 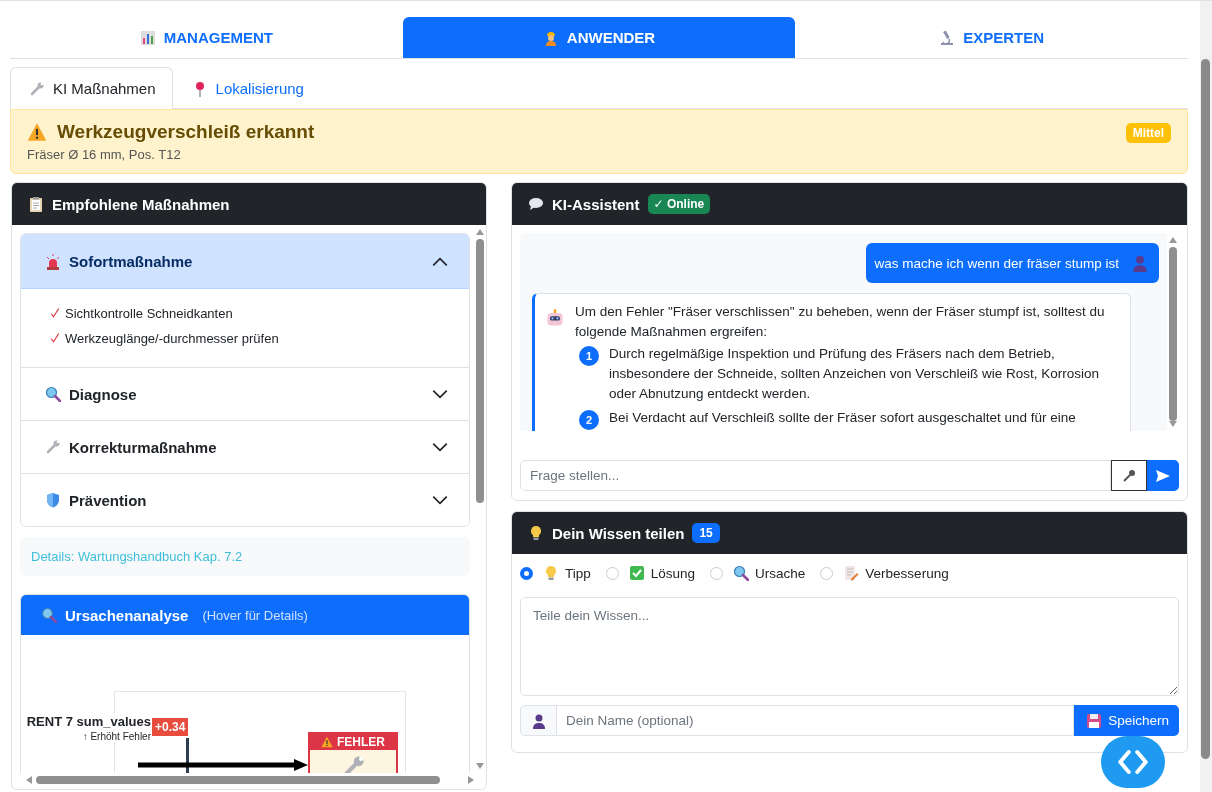 I want to click on step-number: 1, so click(x=589, y=356).